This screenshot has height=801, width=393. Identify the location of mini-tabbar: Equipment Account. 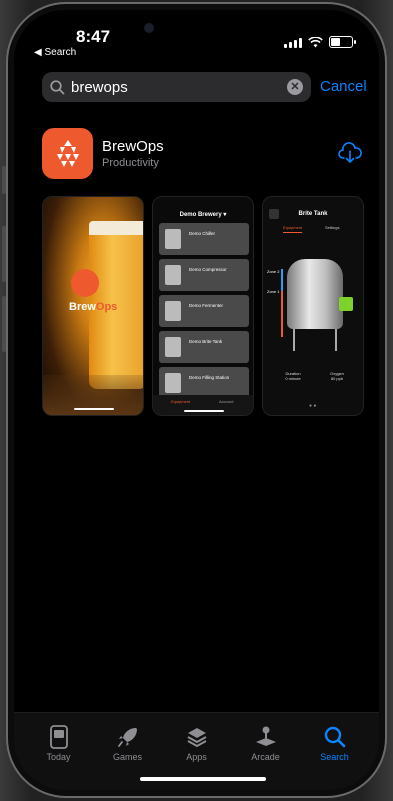
(203, 405).